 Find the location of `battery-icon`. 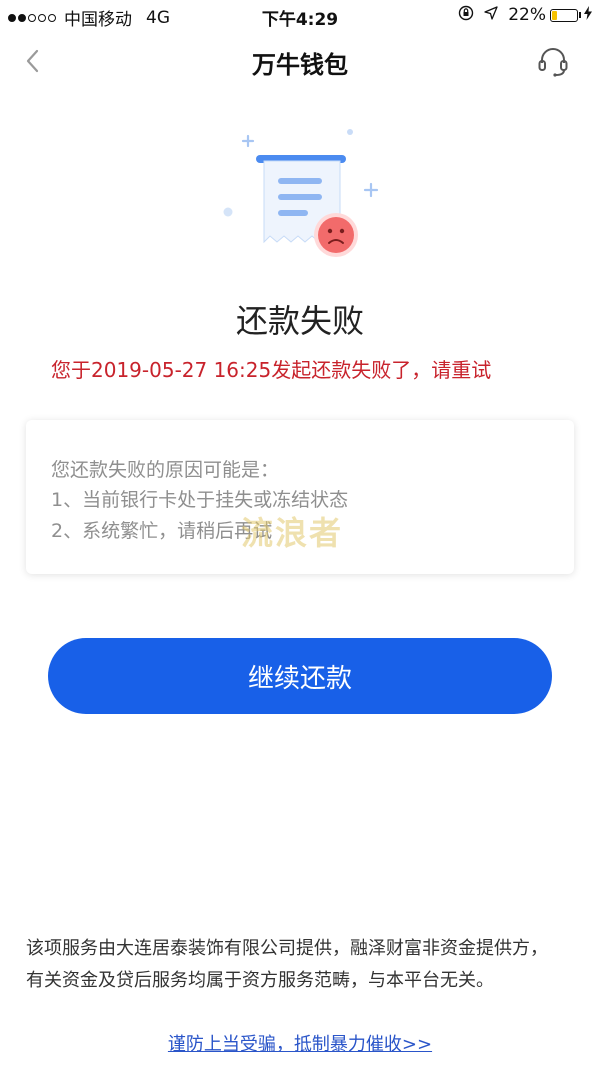

battery-icon is located at coordinates (564, 15).